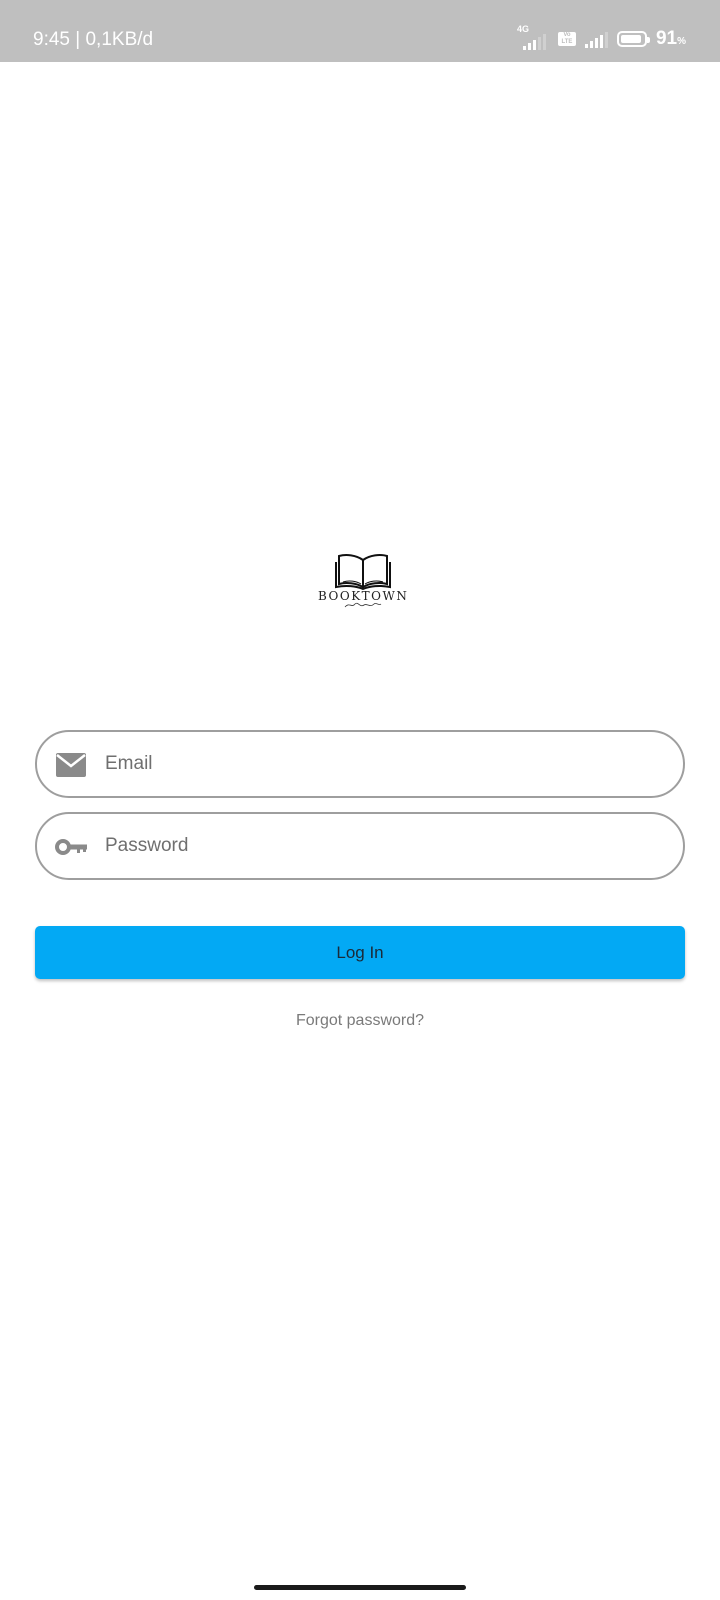 This screenshot has height=1600, width=720. I want to click on status-left: 9:45 | 0,1KB/d, so click(93, 31).